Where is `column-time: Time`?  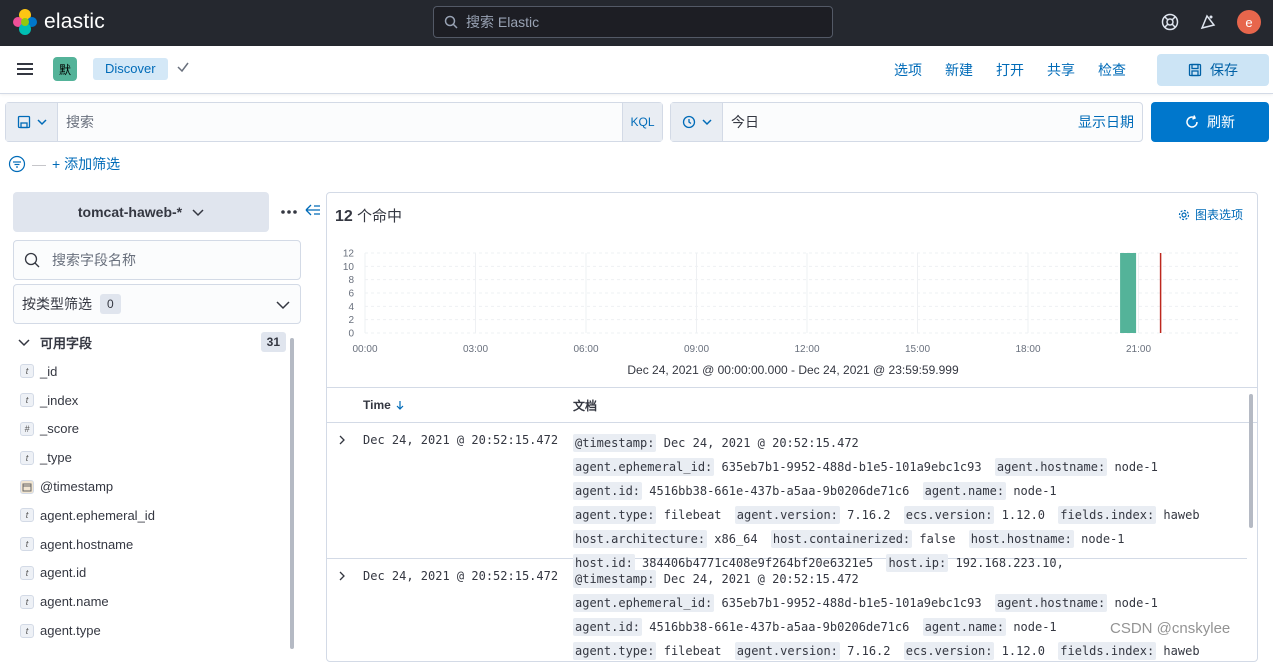 column-time: Time is located at coordinates (384, 405).